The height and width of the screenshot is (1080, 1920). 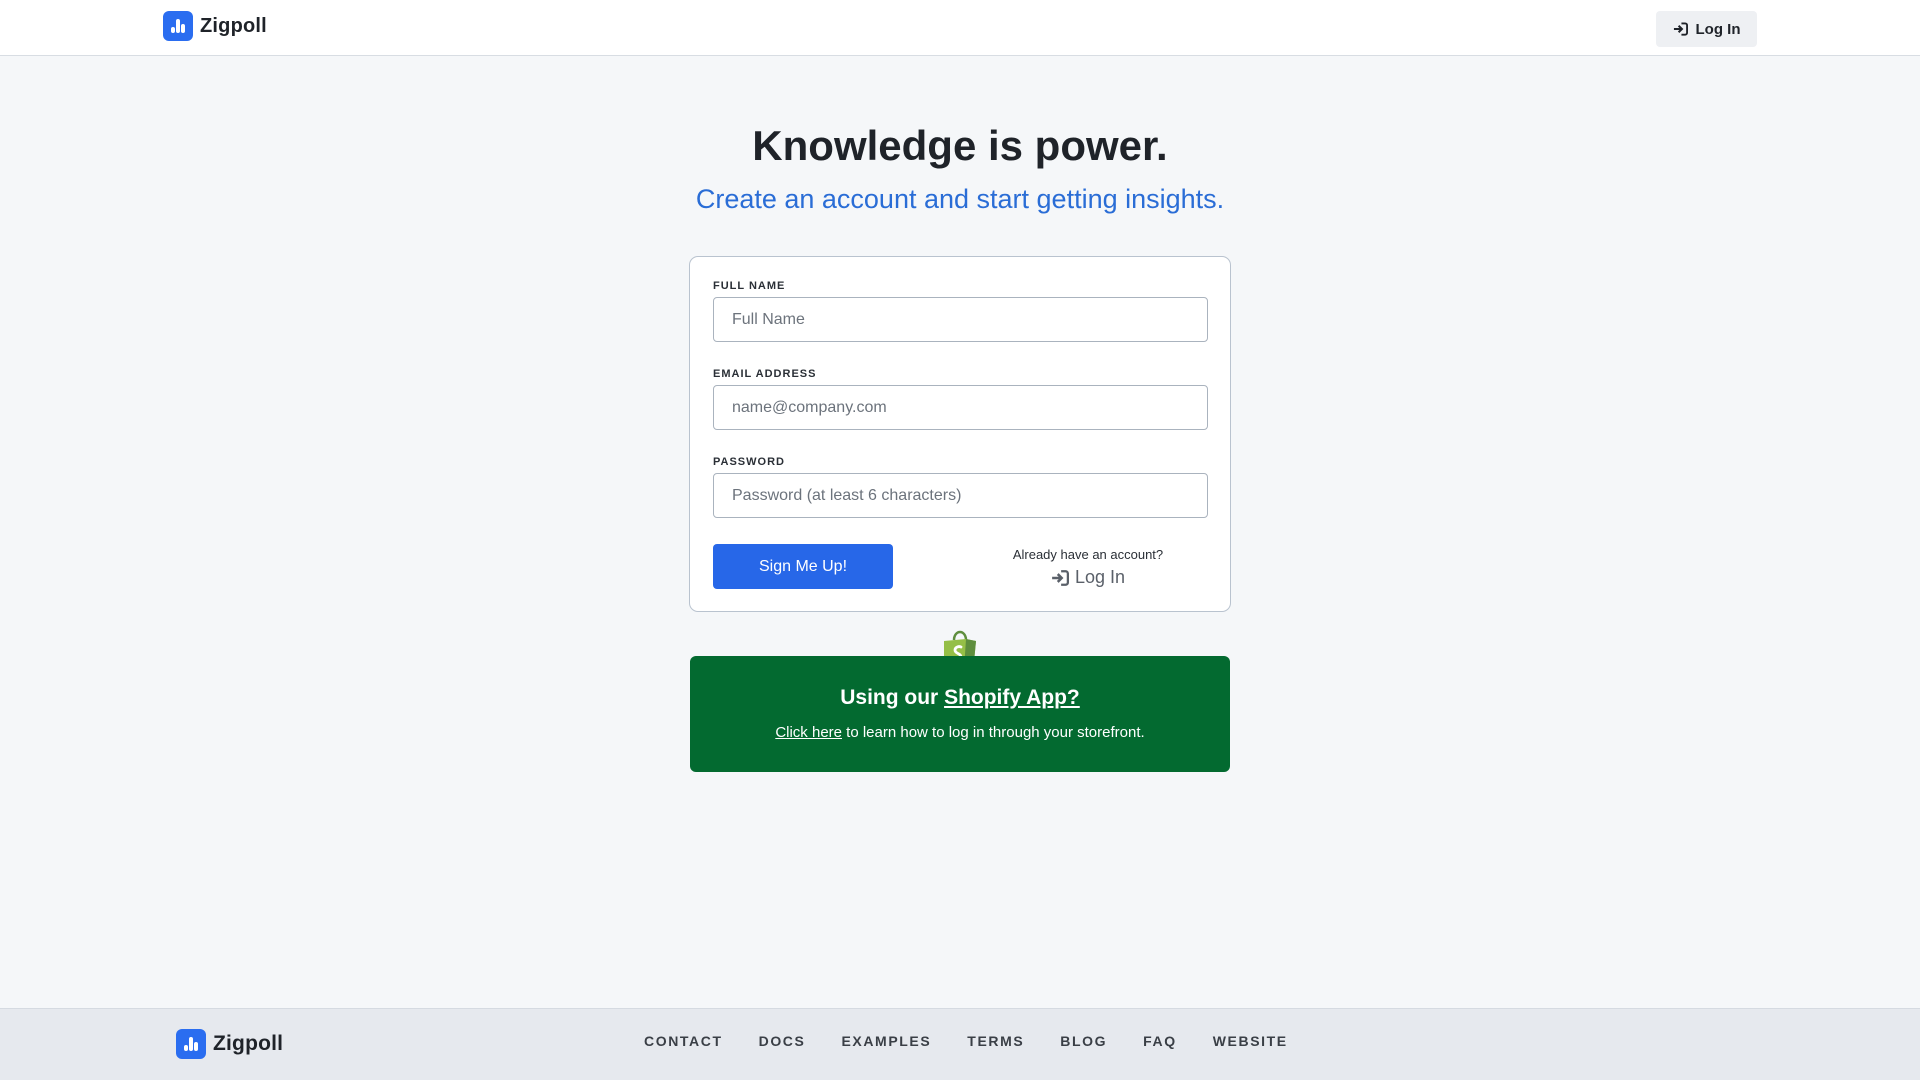 I want to click on header-brand-name: Zigpoll, so click(x=233, y=25).